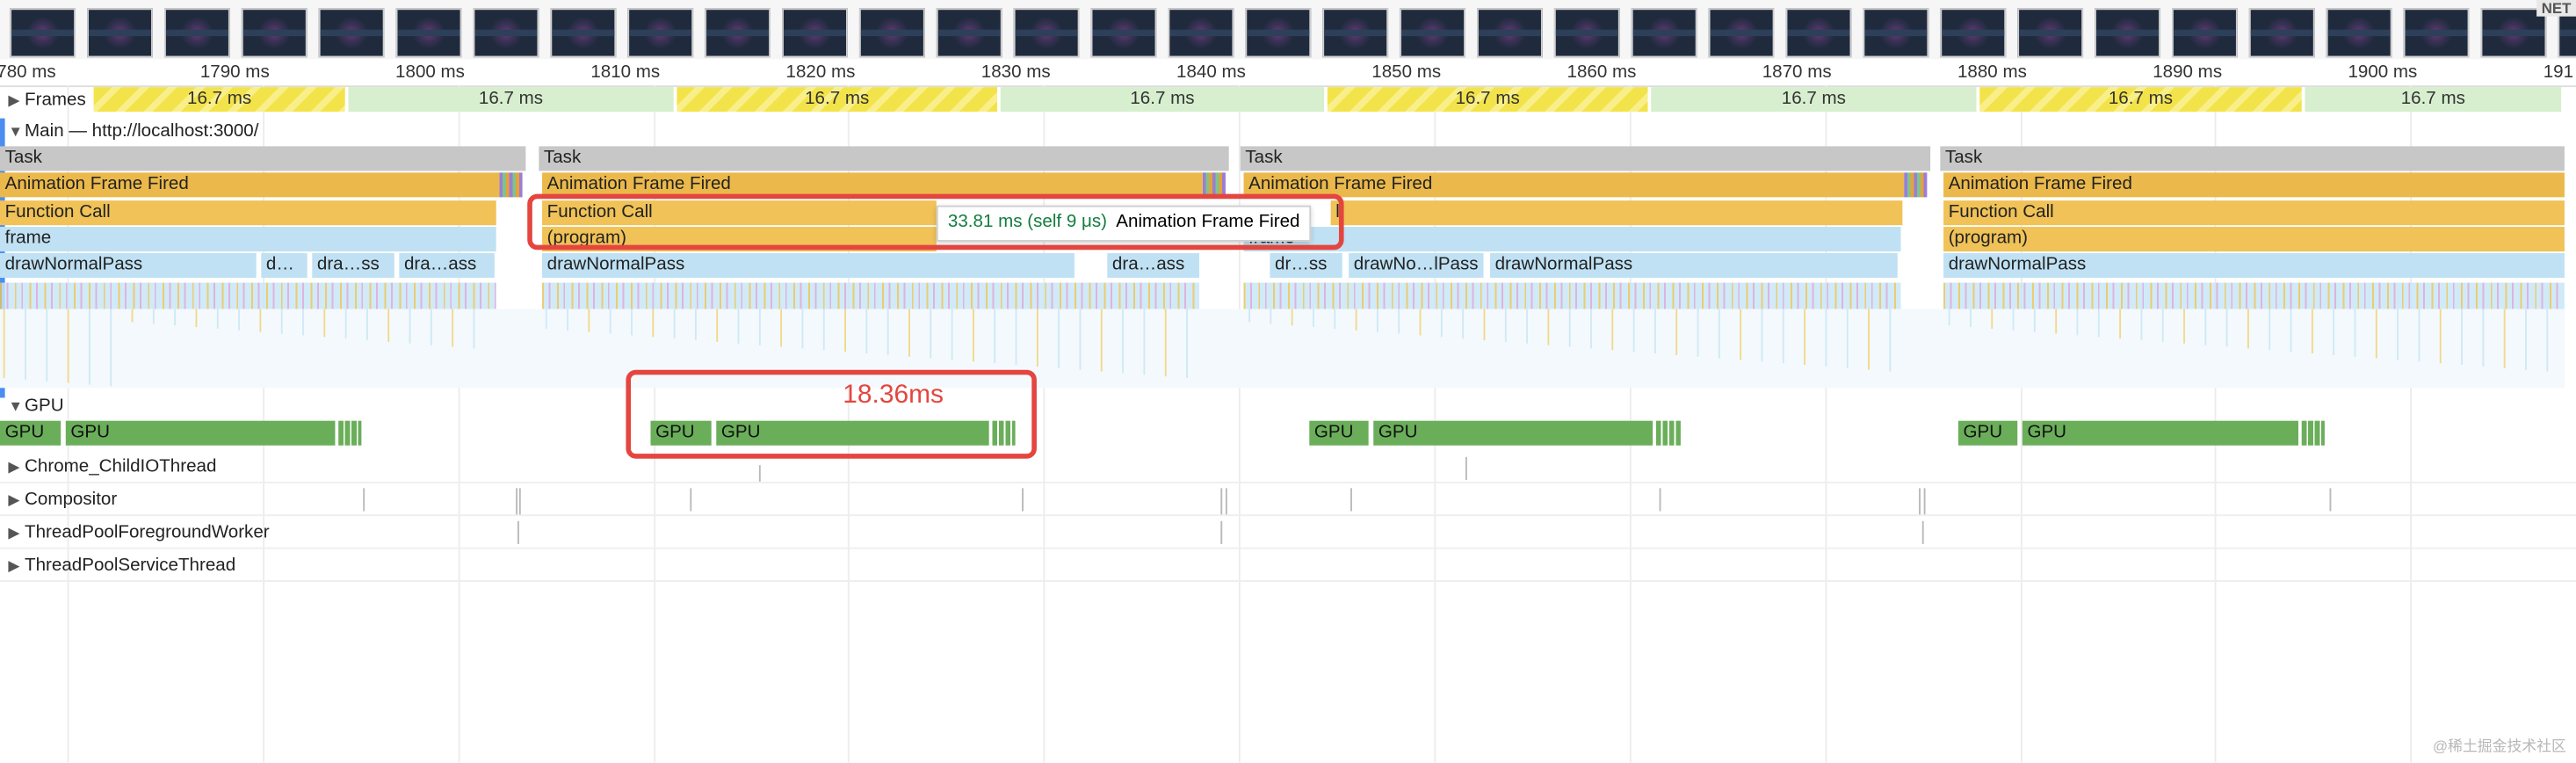 Image resolution: width=2576 pixels, height=763 pixels. I want to click on thread-track-service-thread: ▶ ThreadPoolServiceThread, so click(117, 565).